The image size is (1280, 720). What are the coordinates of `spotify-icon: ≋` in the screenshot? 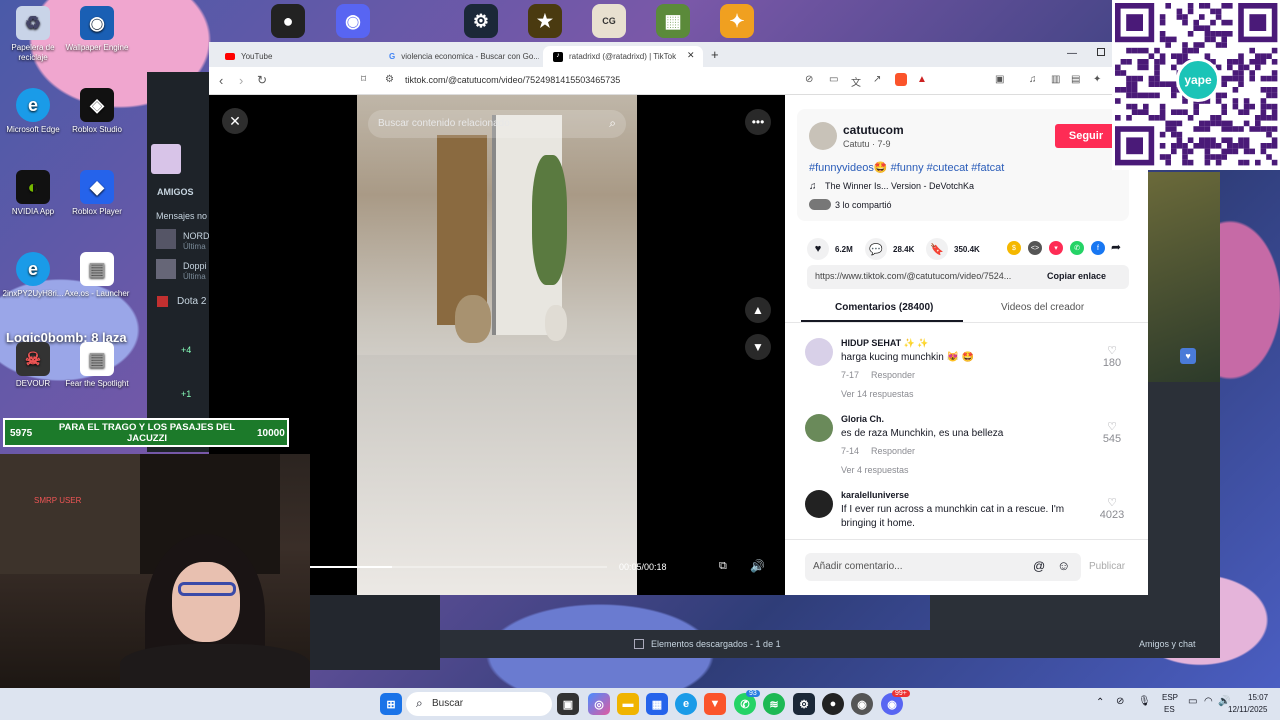 It's located at (774, 704).